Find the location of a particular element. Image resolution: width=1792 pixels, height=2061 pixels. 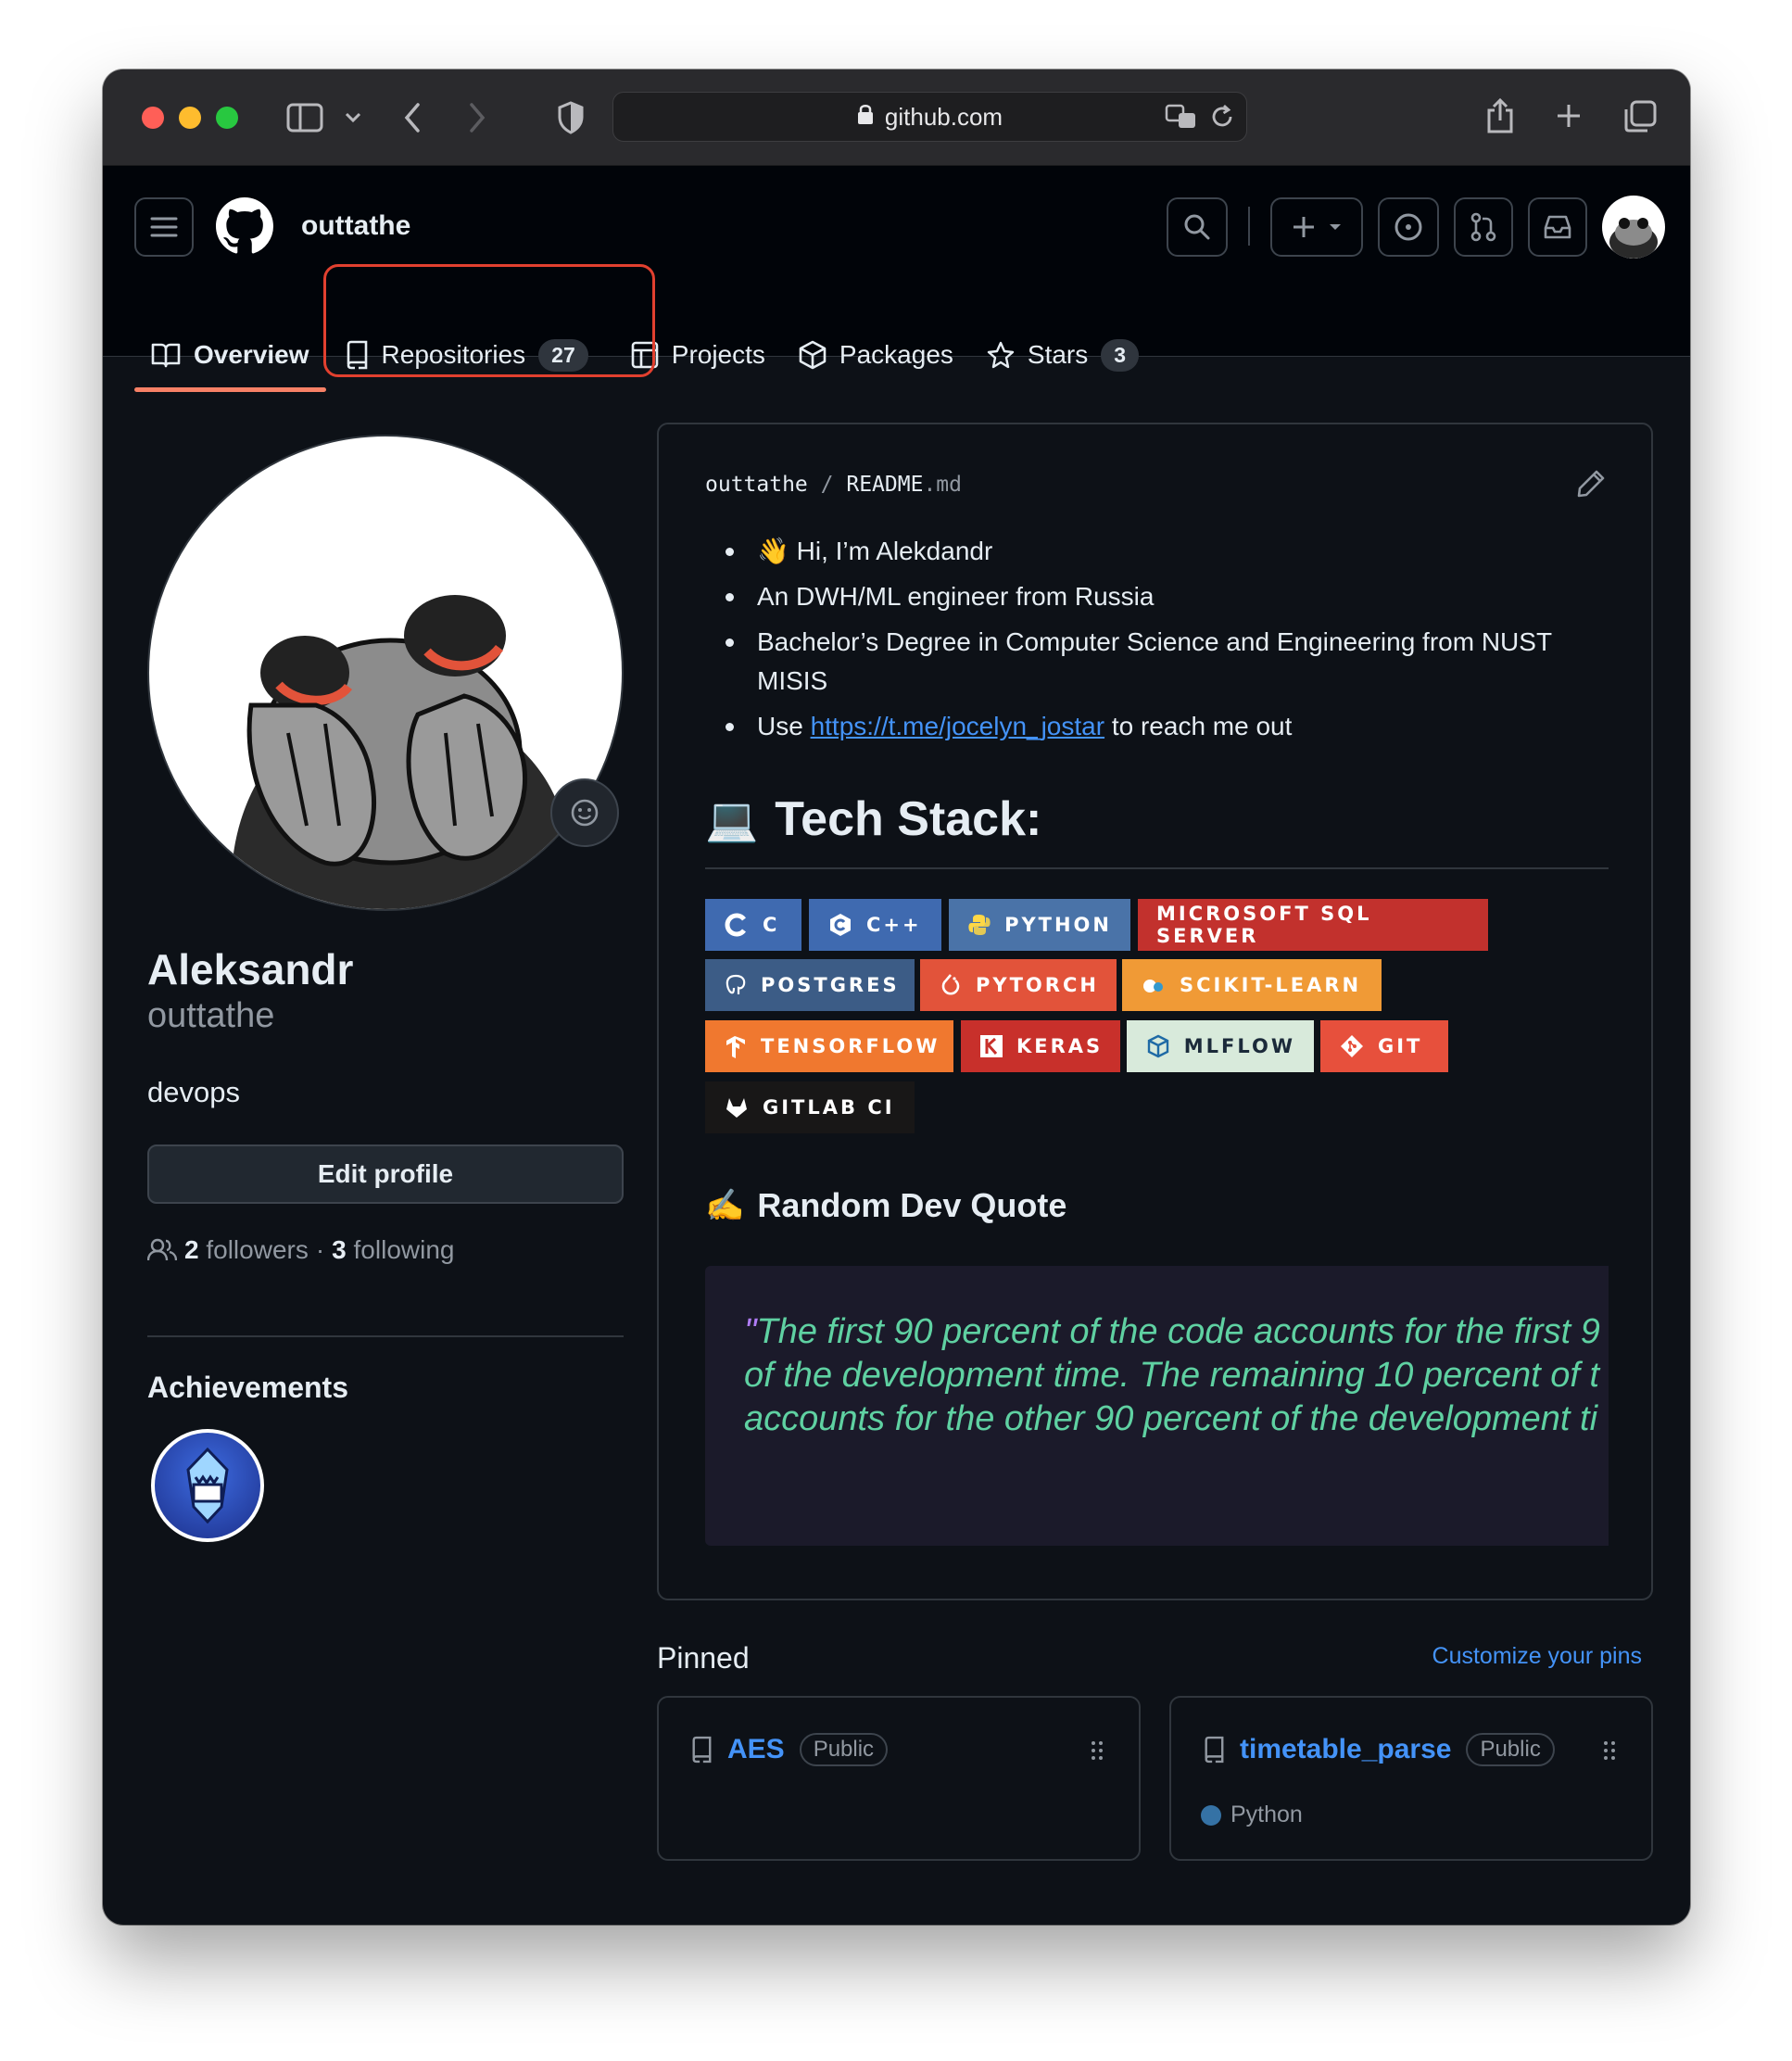

pinned-title: Pinned is located at coordinates (703, 1658).